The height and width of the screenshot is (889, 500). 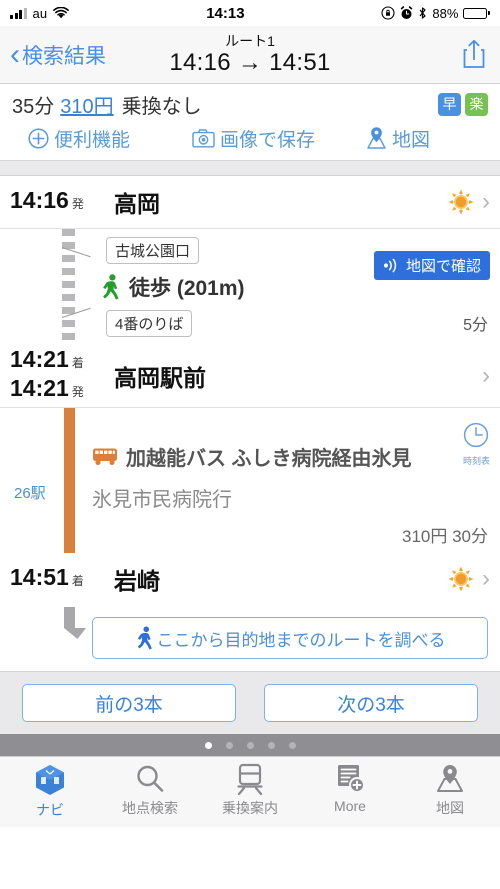 I want to click on timetable-label: 時刻表, so click(x=476, y=461).